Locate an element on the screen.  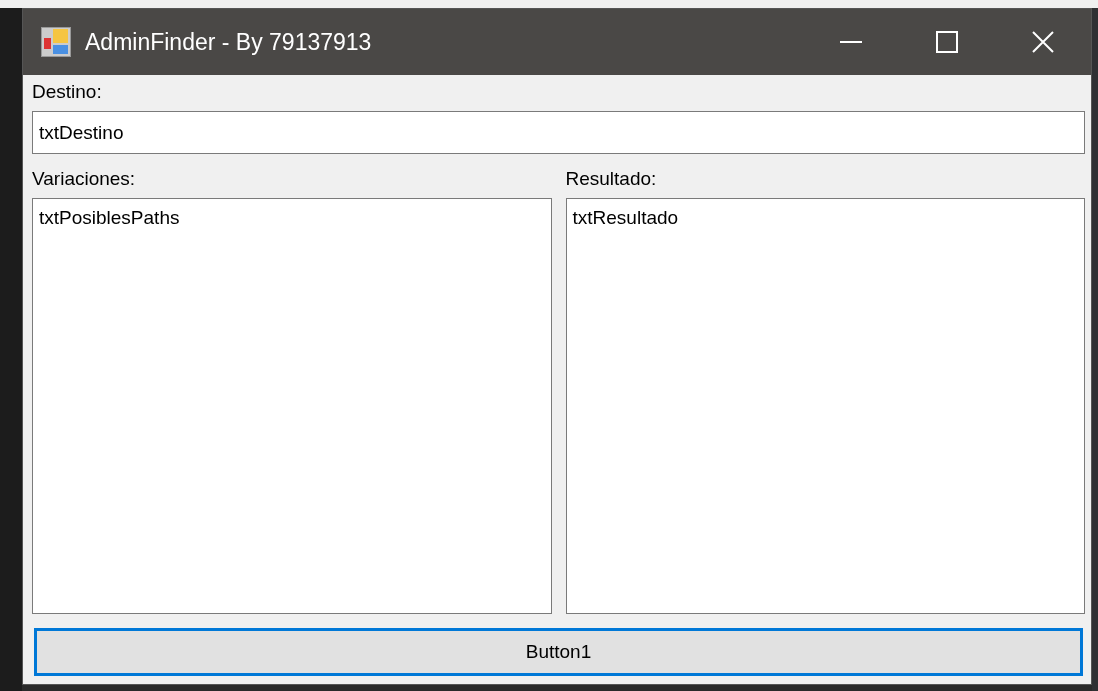
window-title: AdminFinder - By 79137913 is located at coordinates (229, 42).